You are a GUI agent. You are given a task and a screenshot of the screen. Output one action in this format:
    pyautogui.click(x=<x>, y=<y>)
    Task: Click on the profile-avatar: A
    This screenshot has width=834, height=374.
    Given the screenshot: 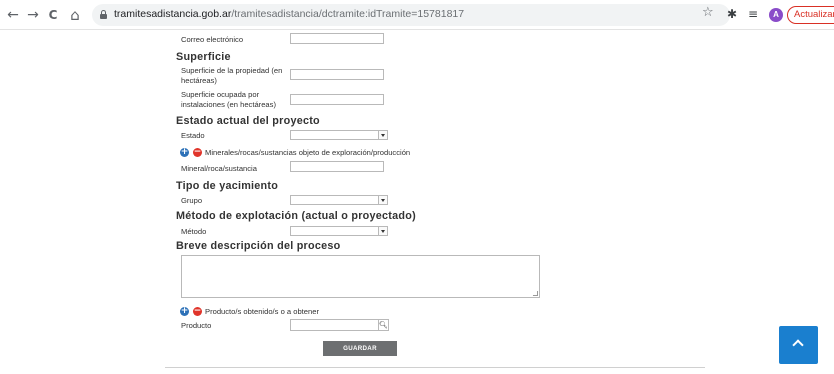 What is the action you would take?
    pyautogui.click(x=776, y=15)
    